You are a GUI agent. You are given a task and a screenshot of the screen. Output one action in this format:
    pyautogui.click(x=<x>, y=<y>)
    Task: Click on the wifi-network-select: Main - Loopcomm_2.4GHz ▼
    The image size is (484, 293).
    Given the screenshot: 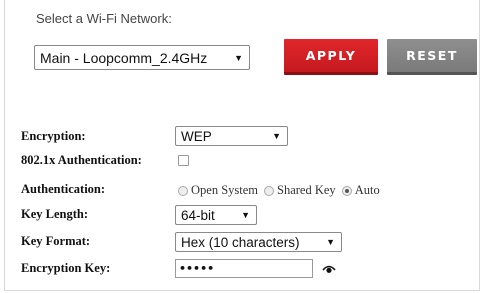 What is the action you would take?
    pyautogui.click(x=142, y=57)
    